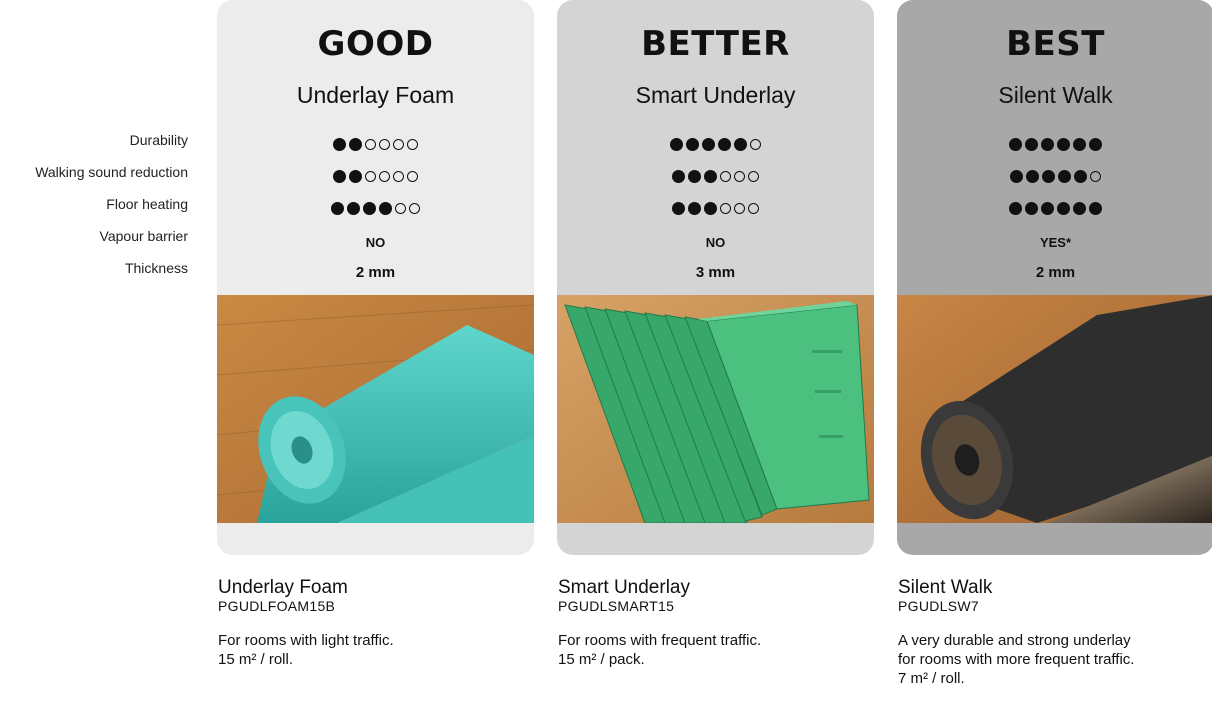  I want to click on tier-title: GOOD, so click(375, 44).